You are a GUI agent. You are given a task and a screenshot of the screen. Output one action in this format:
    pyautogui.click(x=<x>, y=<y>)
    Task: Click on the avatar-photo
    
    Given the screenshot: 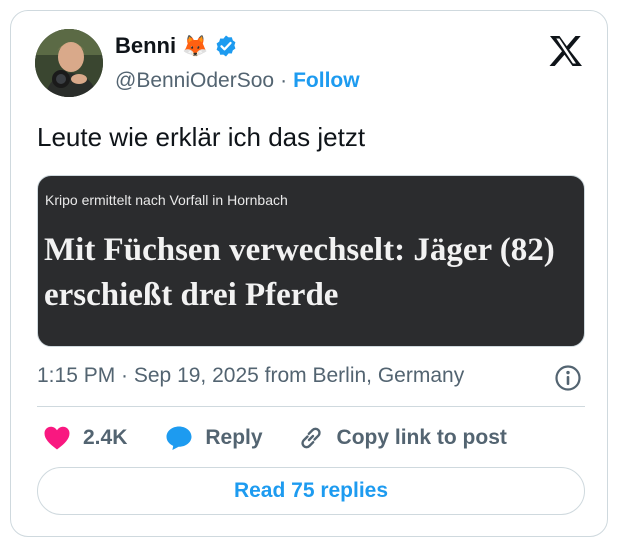 What is the action you would take?
    pyautogui.click(x=69, y=63)
    